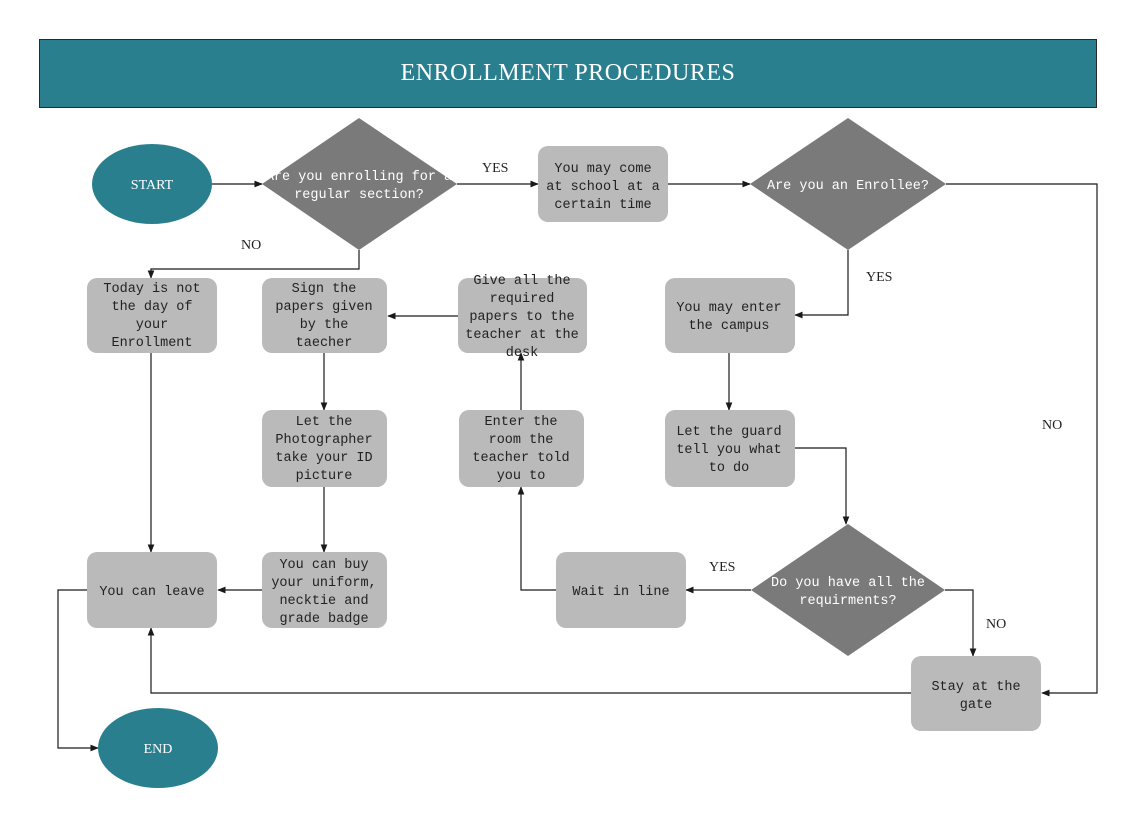 The height and width of the screenshot is (827, 1136). What do you see at coordinates (323, 601) in the screenshot?
I see `node-buy-uniform-line: necktie and` at bounding box center [323, 601].